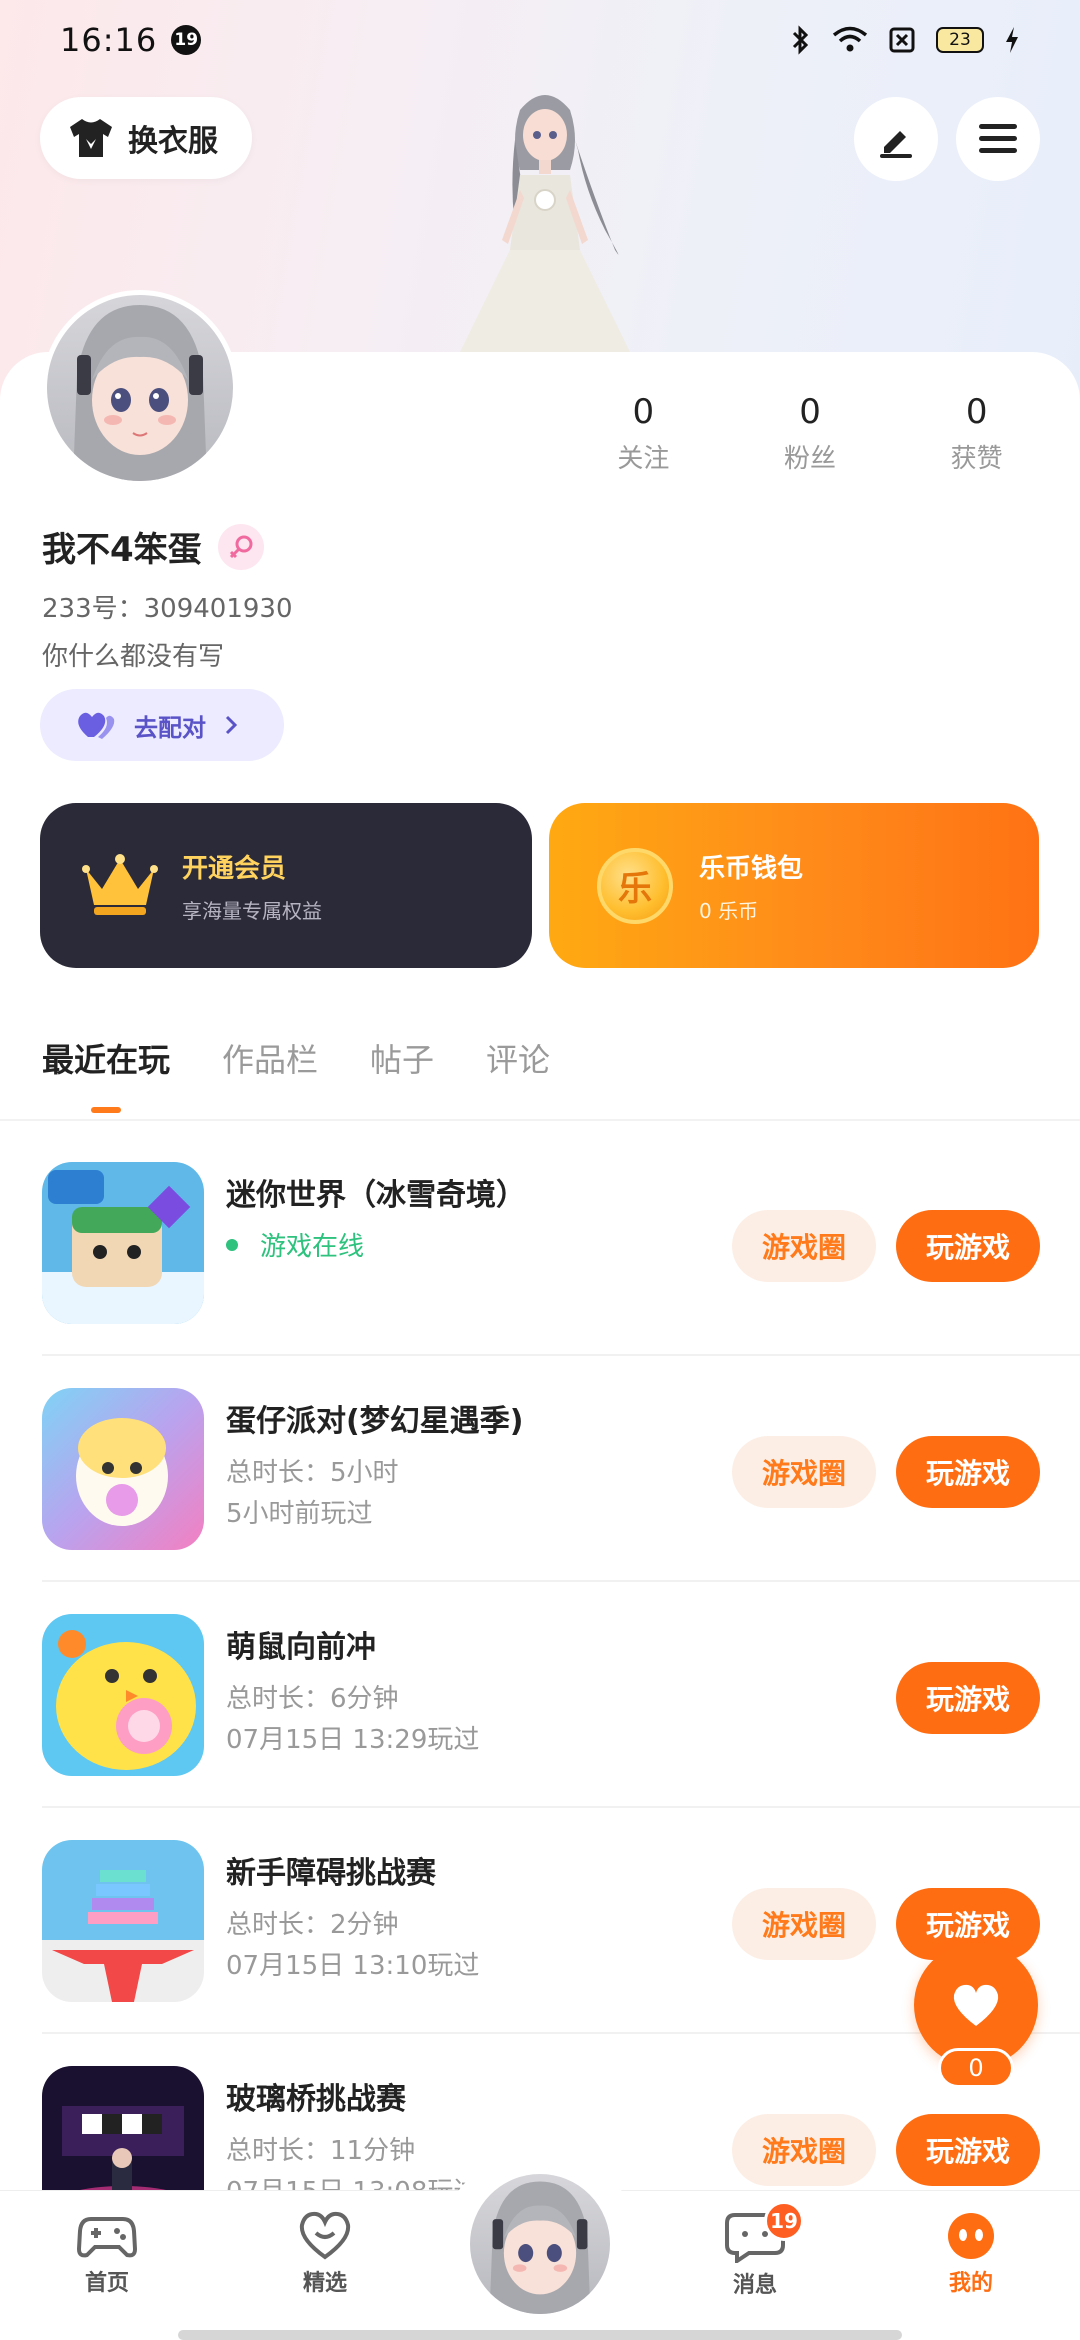  I want to click on username-row: 我不4笨蛋, so click(153, 546).